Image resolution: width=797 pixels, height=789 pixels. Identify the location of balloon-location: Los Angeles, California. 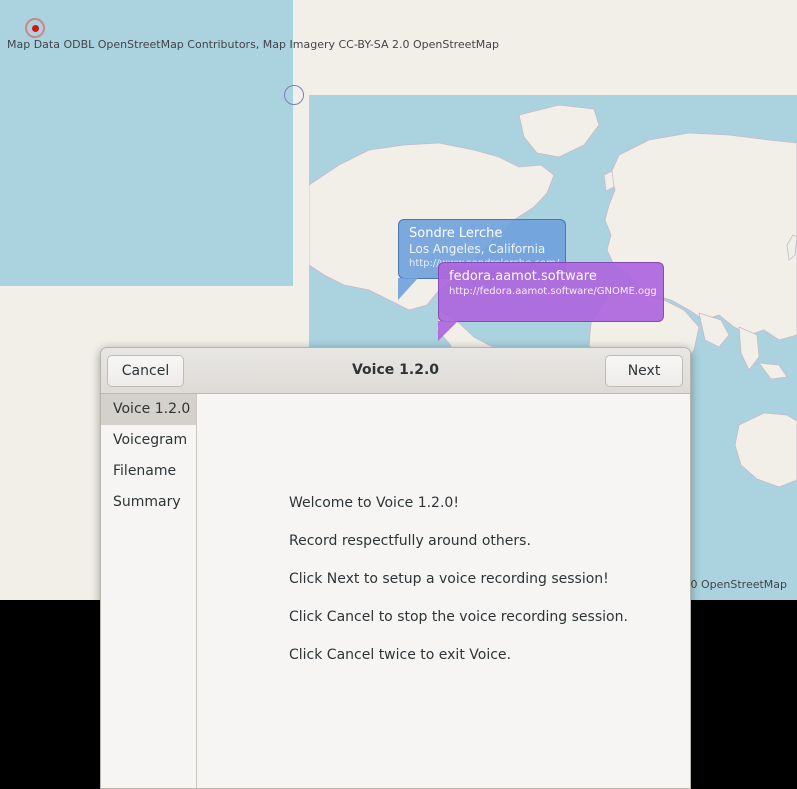
(477, 249).